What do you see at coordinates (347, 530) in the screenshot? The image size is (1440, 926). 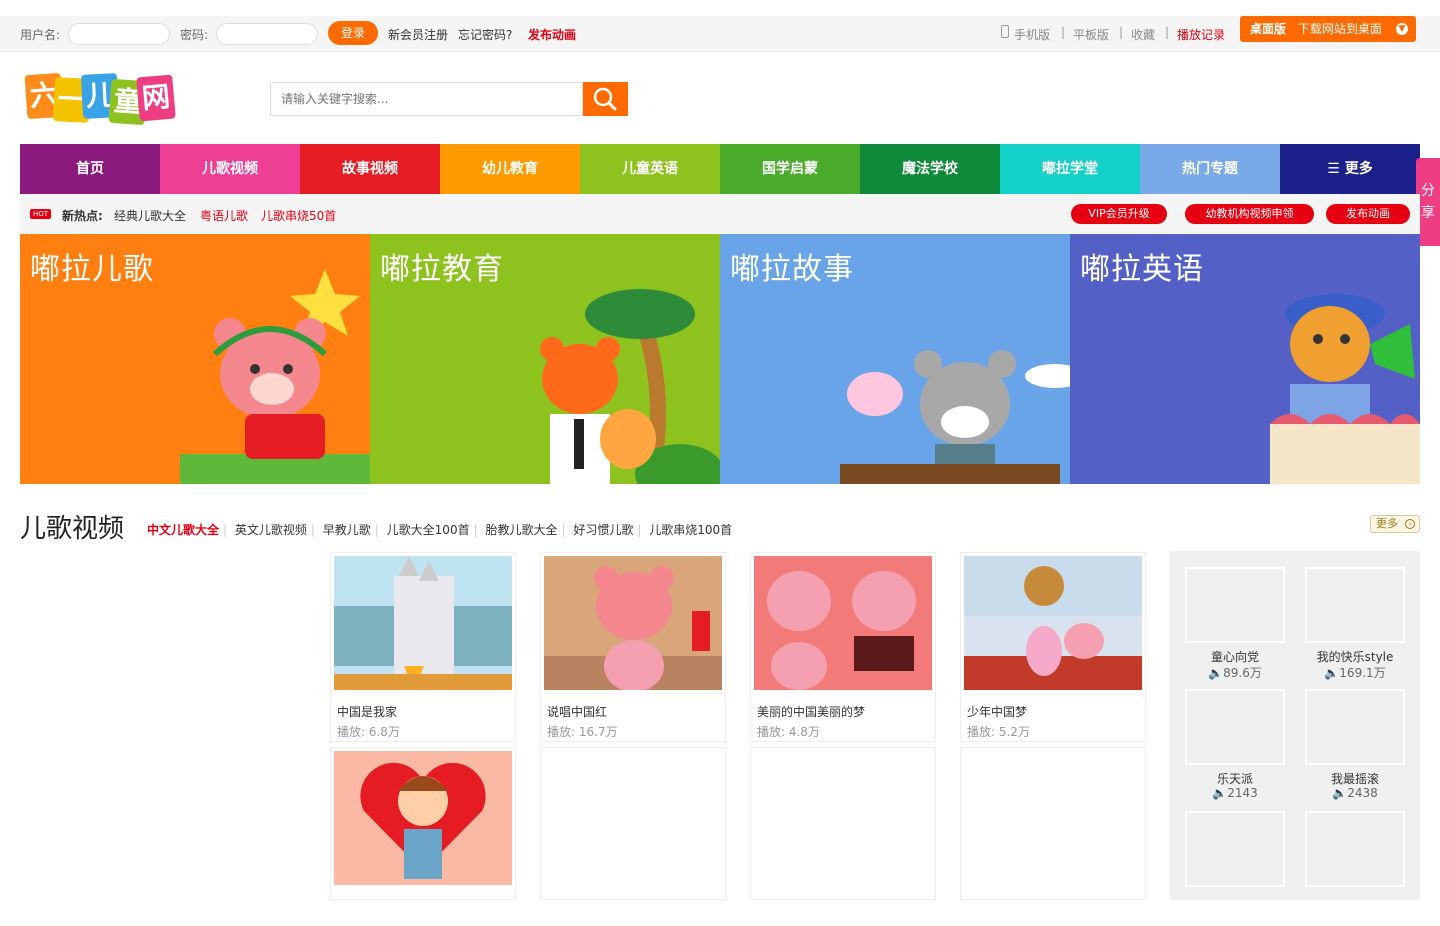 I see `tab-early-education-songs: 早教儿歌` at bounding box center [347, 530].